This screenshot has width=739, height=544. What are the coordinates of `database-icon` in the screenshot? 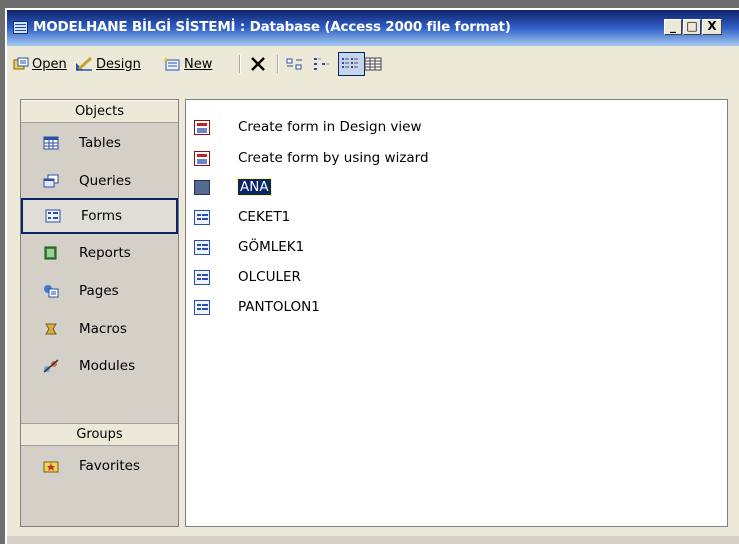 It's located at (20, 27).